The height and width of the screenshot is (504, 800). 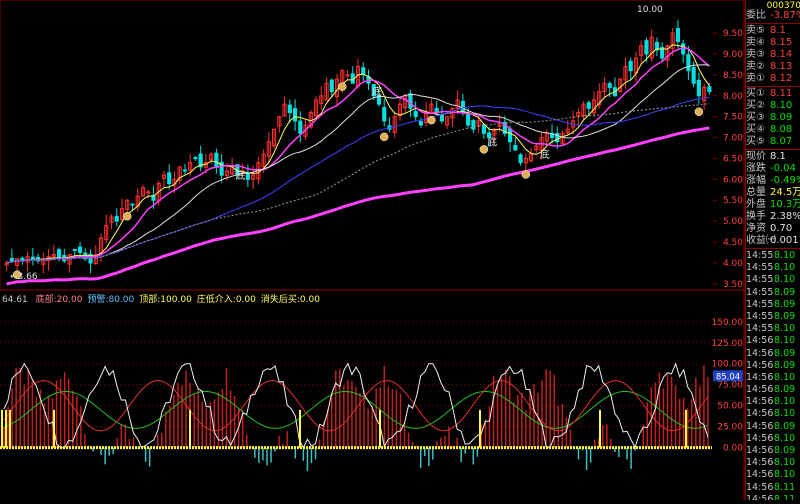 What do you see at coordinates (773, 43) in the screenshot?
I see `ask-row: 卖④ 8.15` at bounding box center [773, 43].